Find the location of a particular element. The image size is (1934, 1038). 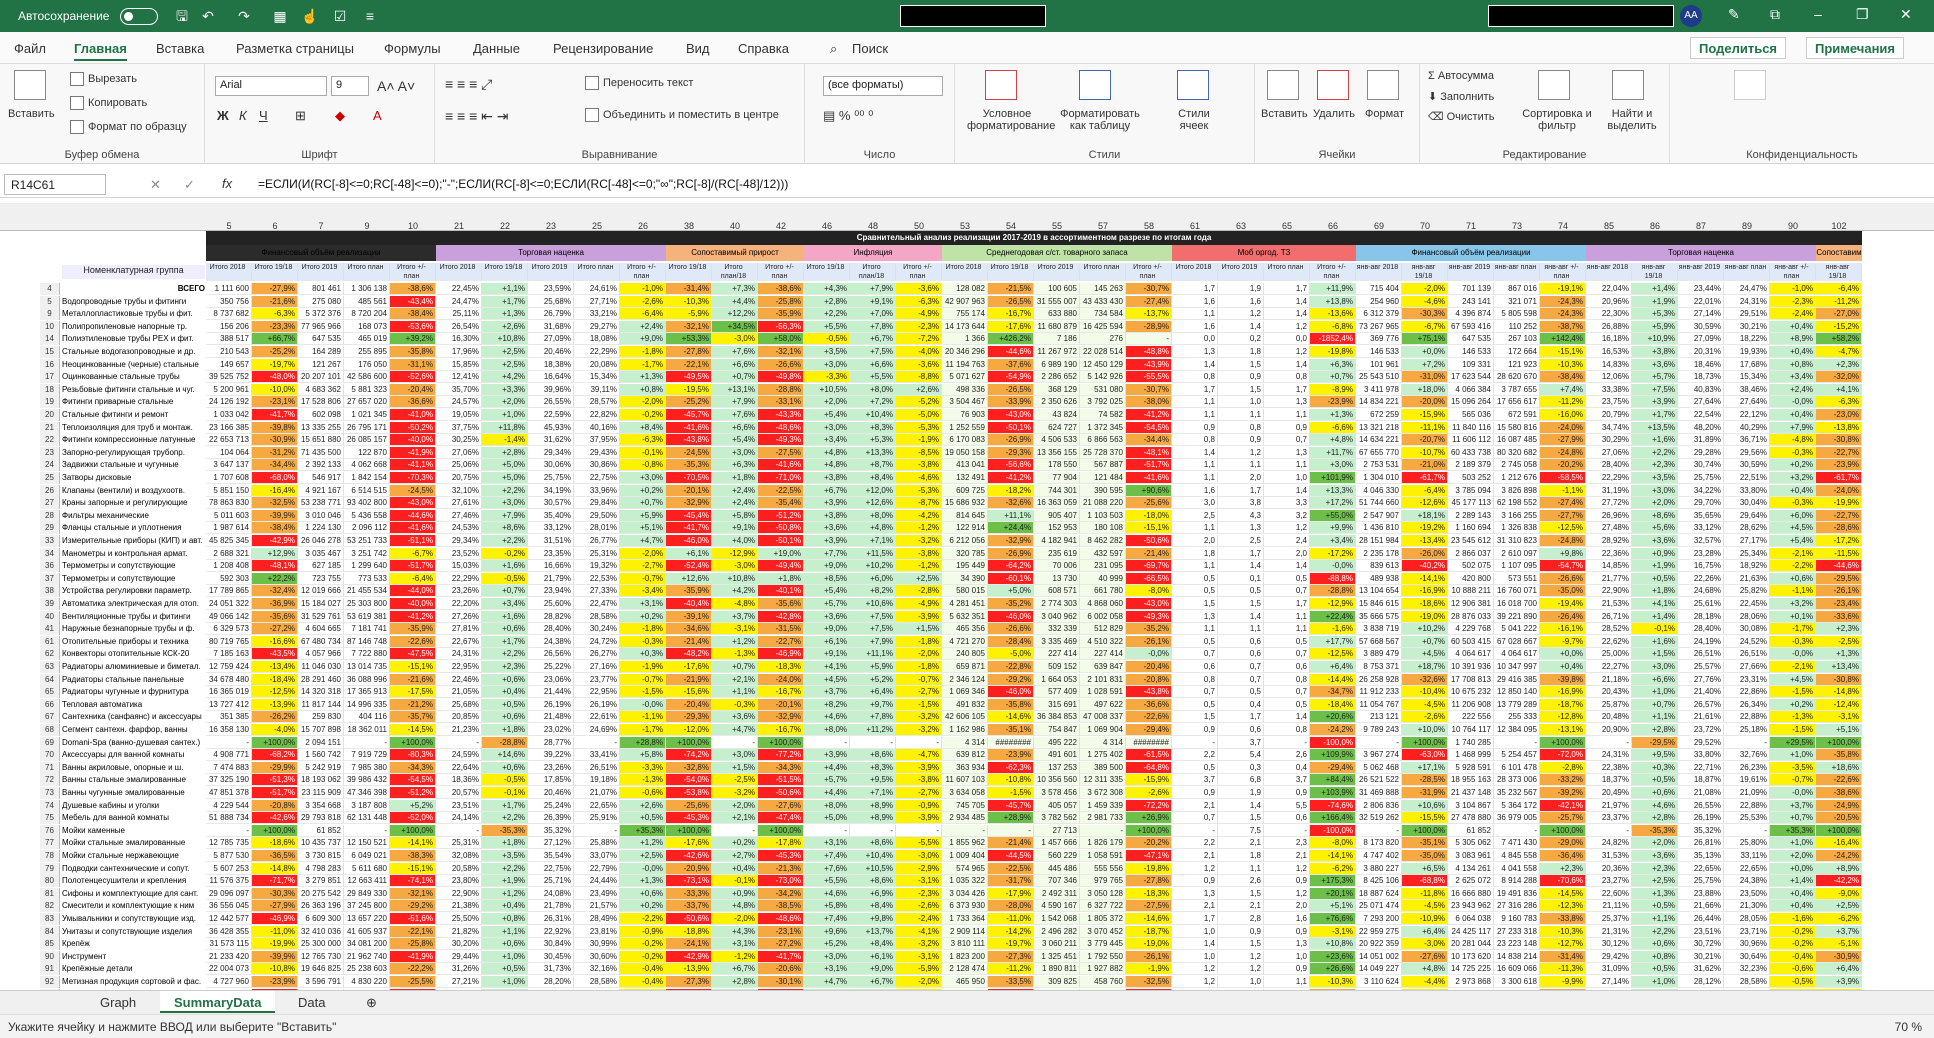

data-cell: +17,2% is located at coordinates (1333, 503).